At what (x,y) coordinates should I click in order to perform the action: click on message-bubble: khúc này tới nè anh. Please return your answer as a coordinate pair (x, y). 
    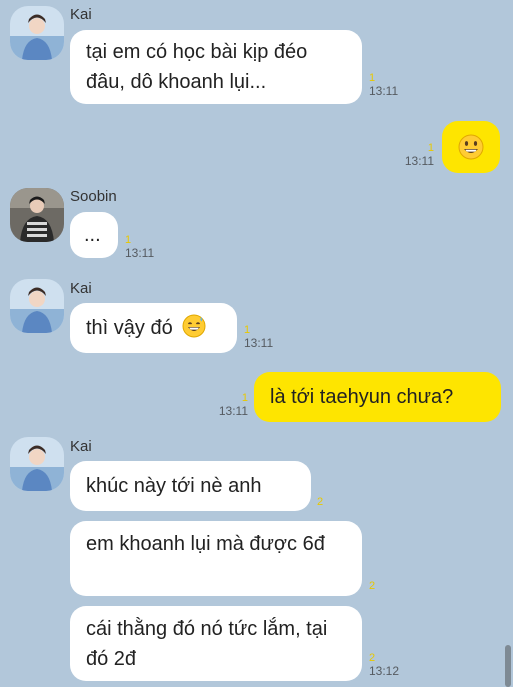
    Looking at the image, I should click on (190, 486).